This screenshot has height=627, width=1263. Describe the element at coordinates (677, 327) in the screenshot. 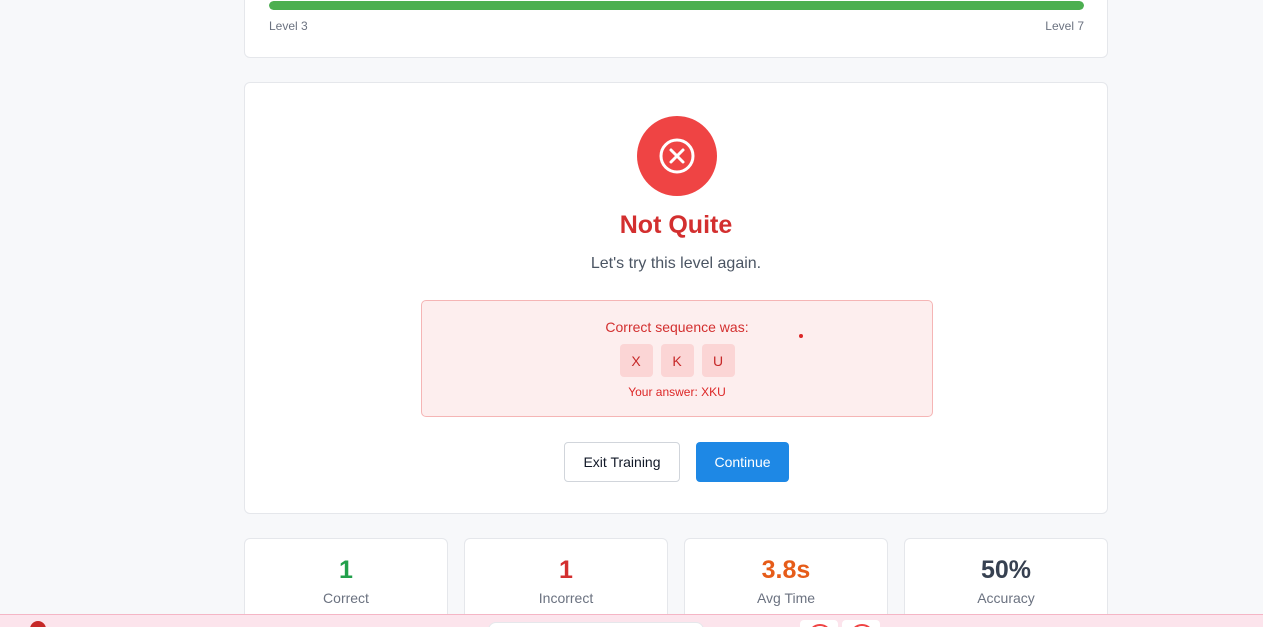

I see `sequence-label: Correct sequence was:` at that location.